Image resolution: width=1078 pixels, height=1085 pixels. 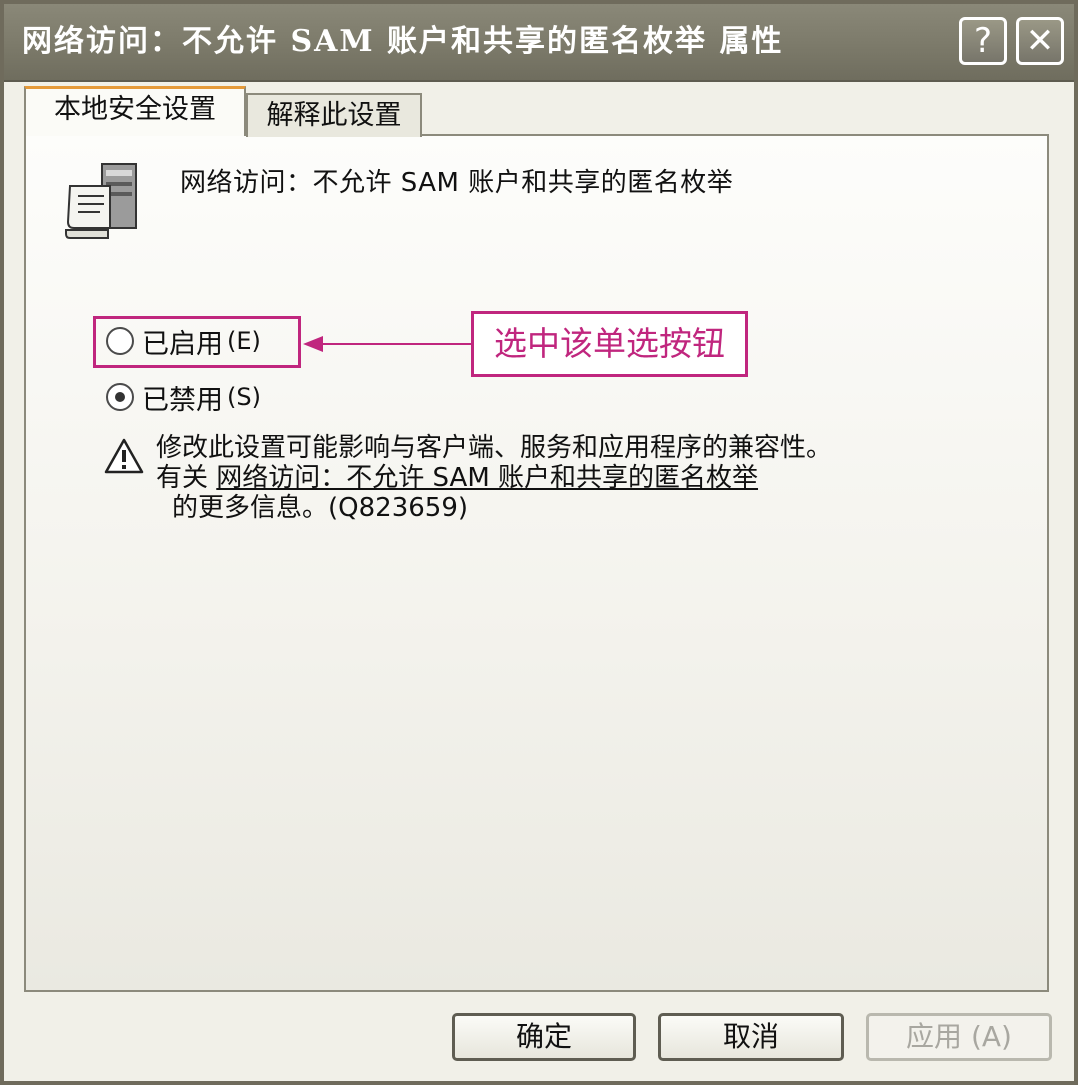 I want to click on title-bar: 网络访问：不允许 SAM 账户和共享的匿名枚举 属性 ? ✕, so click(x=539, y=43).